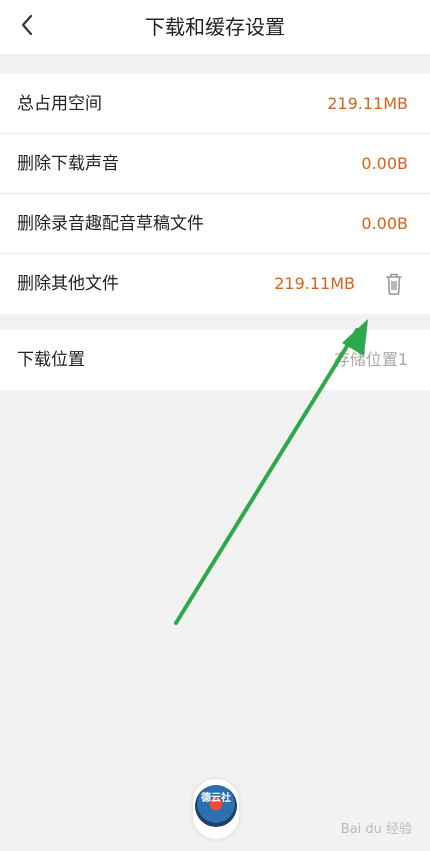 Image resolution: width=430 pixels, height=851 pixels. I want to click on mini-player: 德云社, so click(216, 809).